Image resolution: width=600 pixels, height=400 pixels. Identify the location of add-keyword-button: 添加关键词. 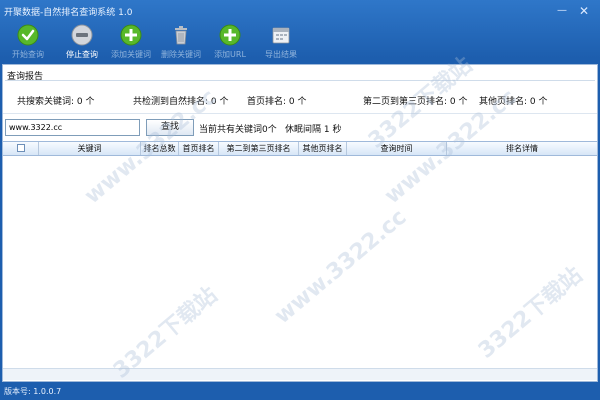
(131, 43).